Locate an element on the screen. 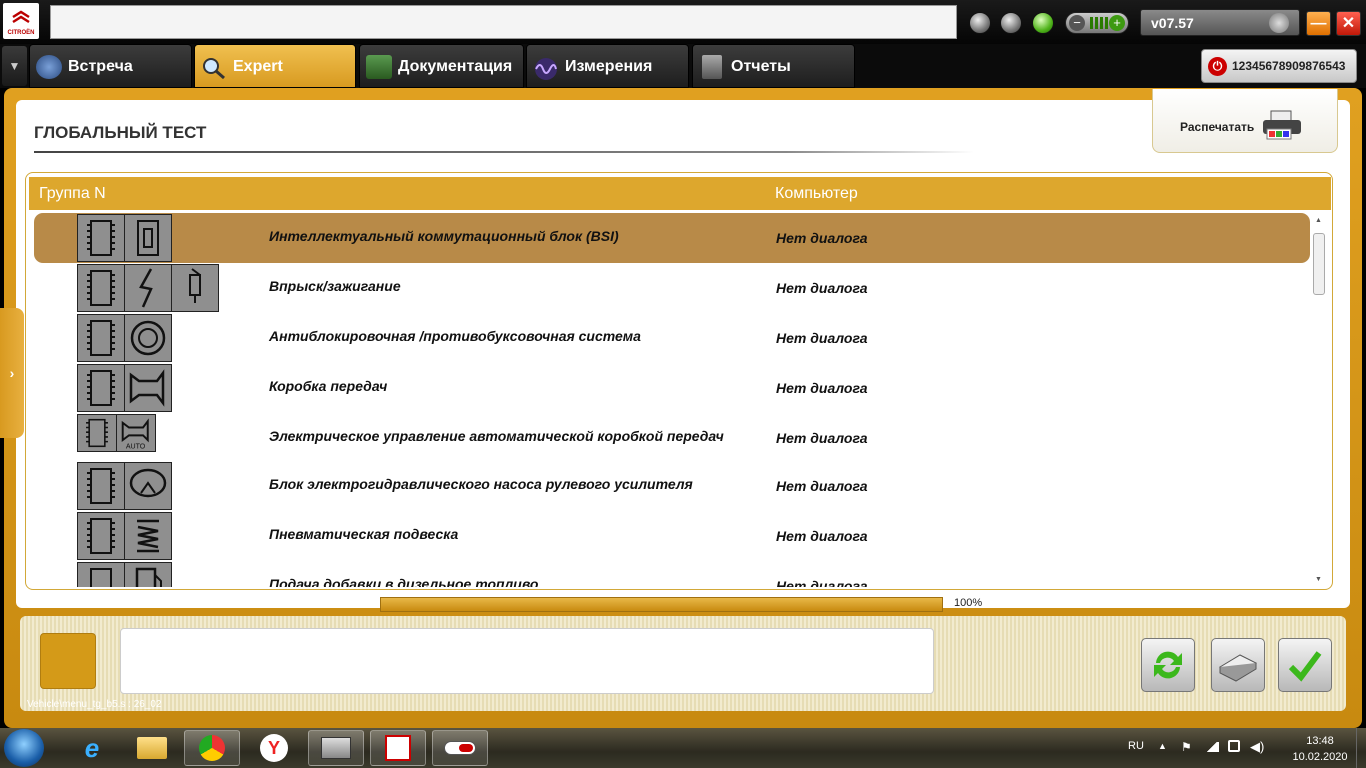 The image size is (1366, 768). chevron-down-icon: ▼ is located at coordinates (14, 66).